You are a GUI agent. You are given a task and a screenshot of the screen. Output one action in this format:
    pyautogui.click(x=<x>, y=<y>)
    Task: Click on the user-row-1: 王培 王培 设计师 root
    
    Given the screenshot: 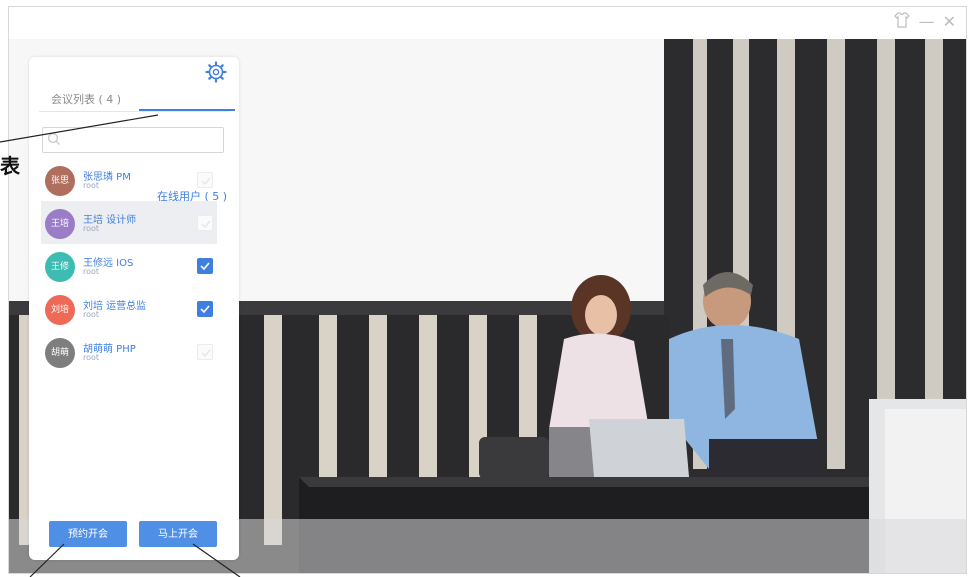 What is the action you would take?
    pyautogui.click(x=129, y=222)
    